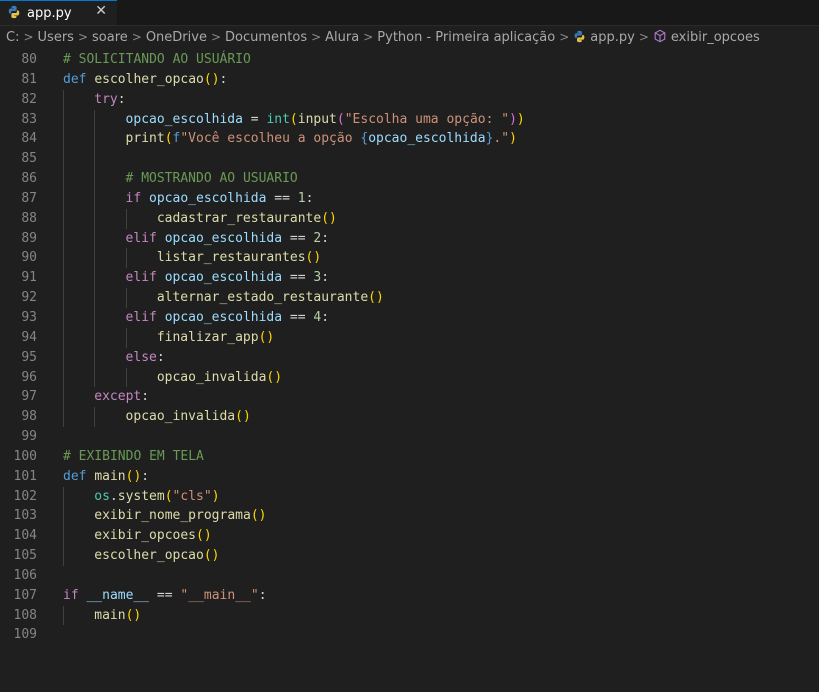 This screenshot has width=819, height=692. I want to click on code-token: if, so click(133, 198).